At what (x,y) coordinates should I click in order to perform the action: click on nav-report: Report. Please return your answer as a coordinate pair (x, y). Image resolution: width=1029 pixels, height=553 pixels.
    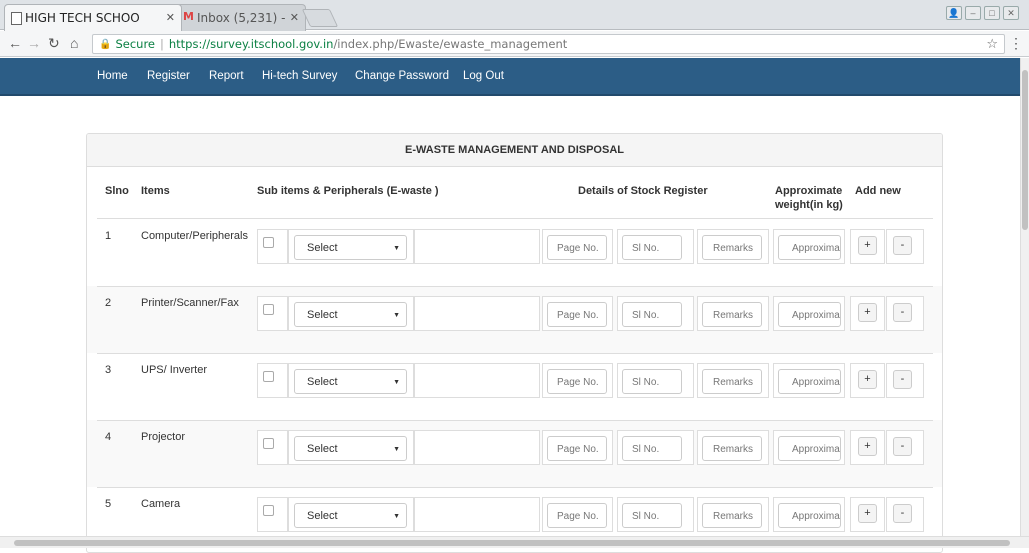
    Looking at the image, I should click on (226, 76).